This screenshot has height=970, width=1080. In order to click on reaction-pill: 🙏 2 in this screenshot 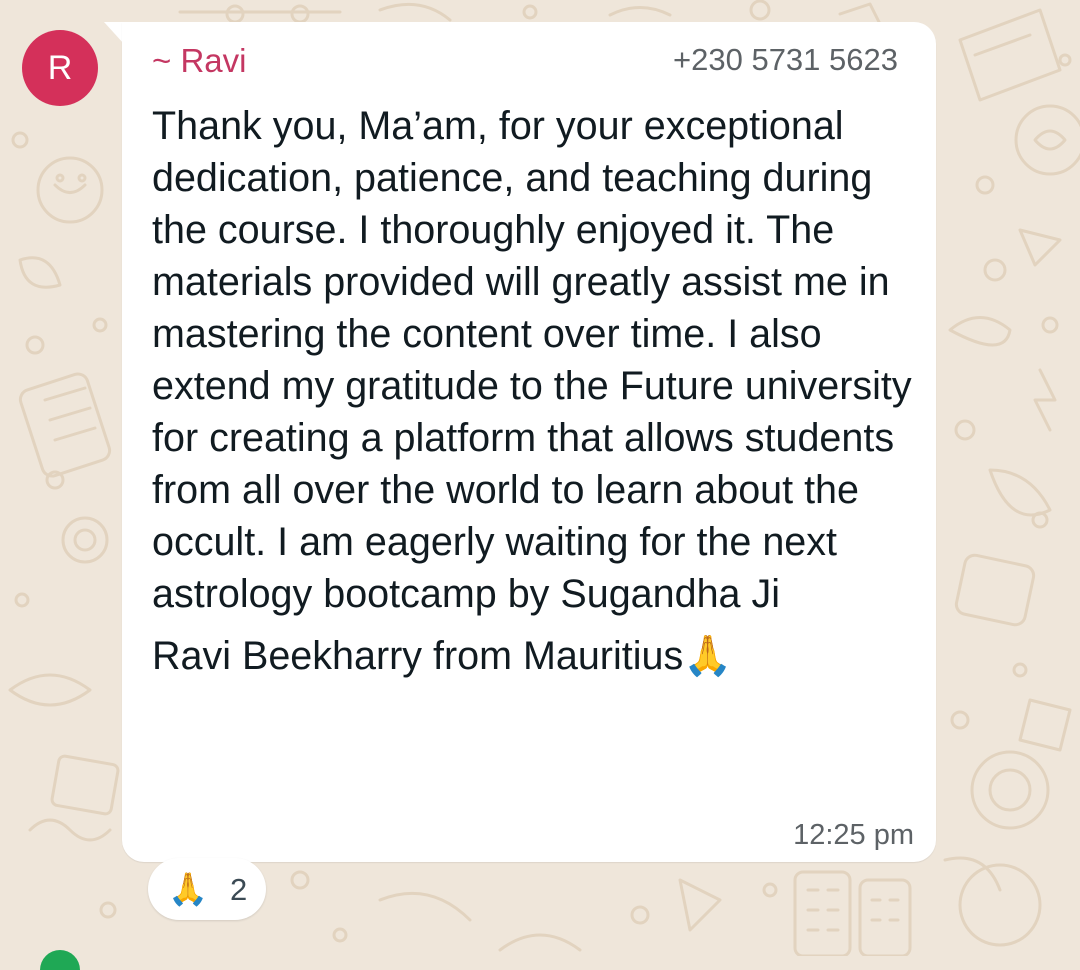, I will do `click(207, 889)`.